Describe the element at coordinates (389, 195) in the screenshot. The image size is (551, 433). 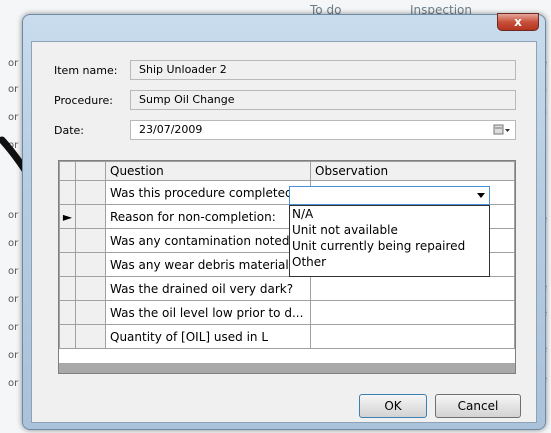
I see `reason-combo-box` at that location.